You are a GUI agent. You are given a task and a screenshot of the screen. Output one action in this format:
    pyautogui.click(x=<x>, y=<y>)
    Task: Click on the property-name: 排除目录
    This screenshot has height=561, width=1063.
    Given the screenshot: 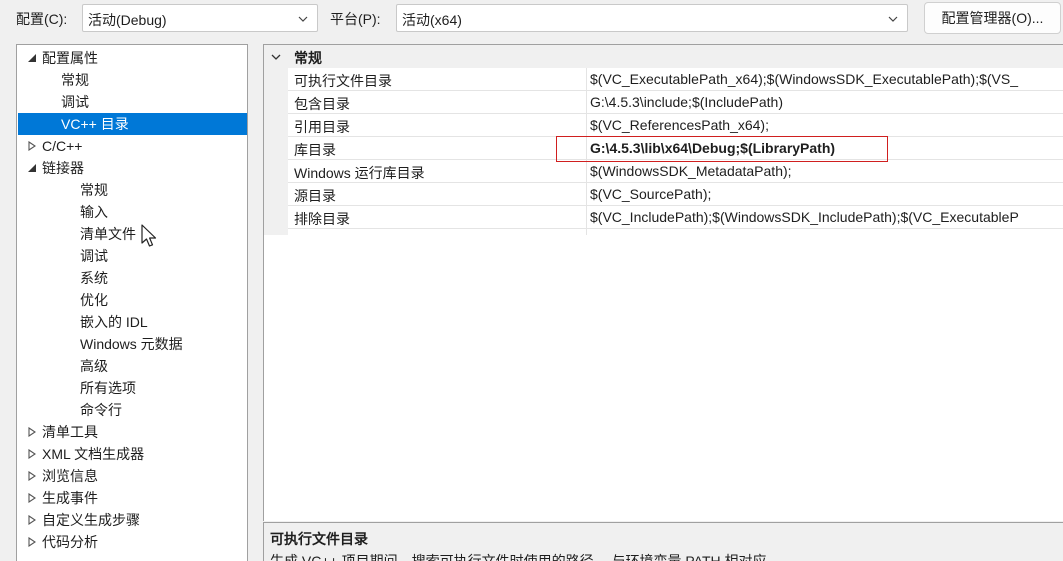 What is the action you would take?
    pyautogui.click(x=322, y=219)
    